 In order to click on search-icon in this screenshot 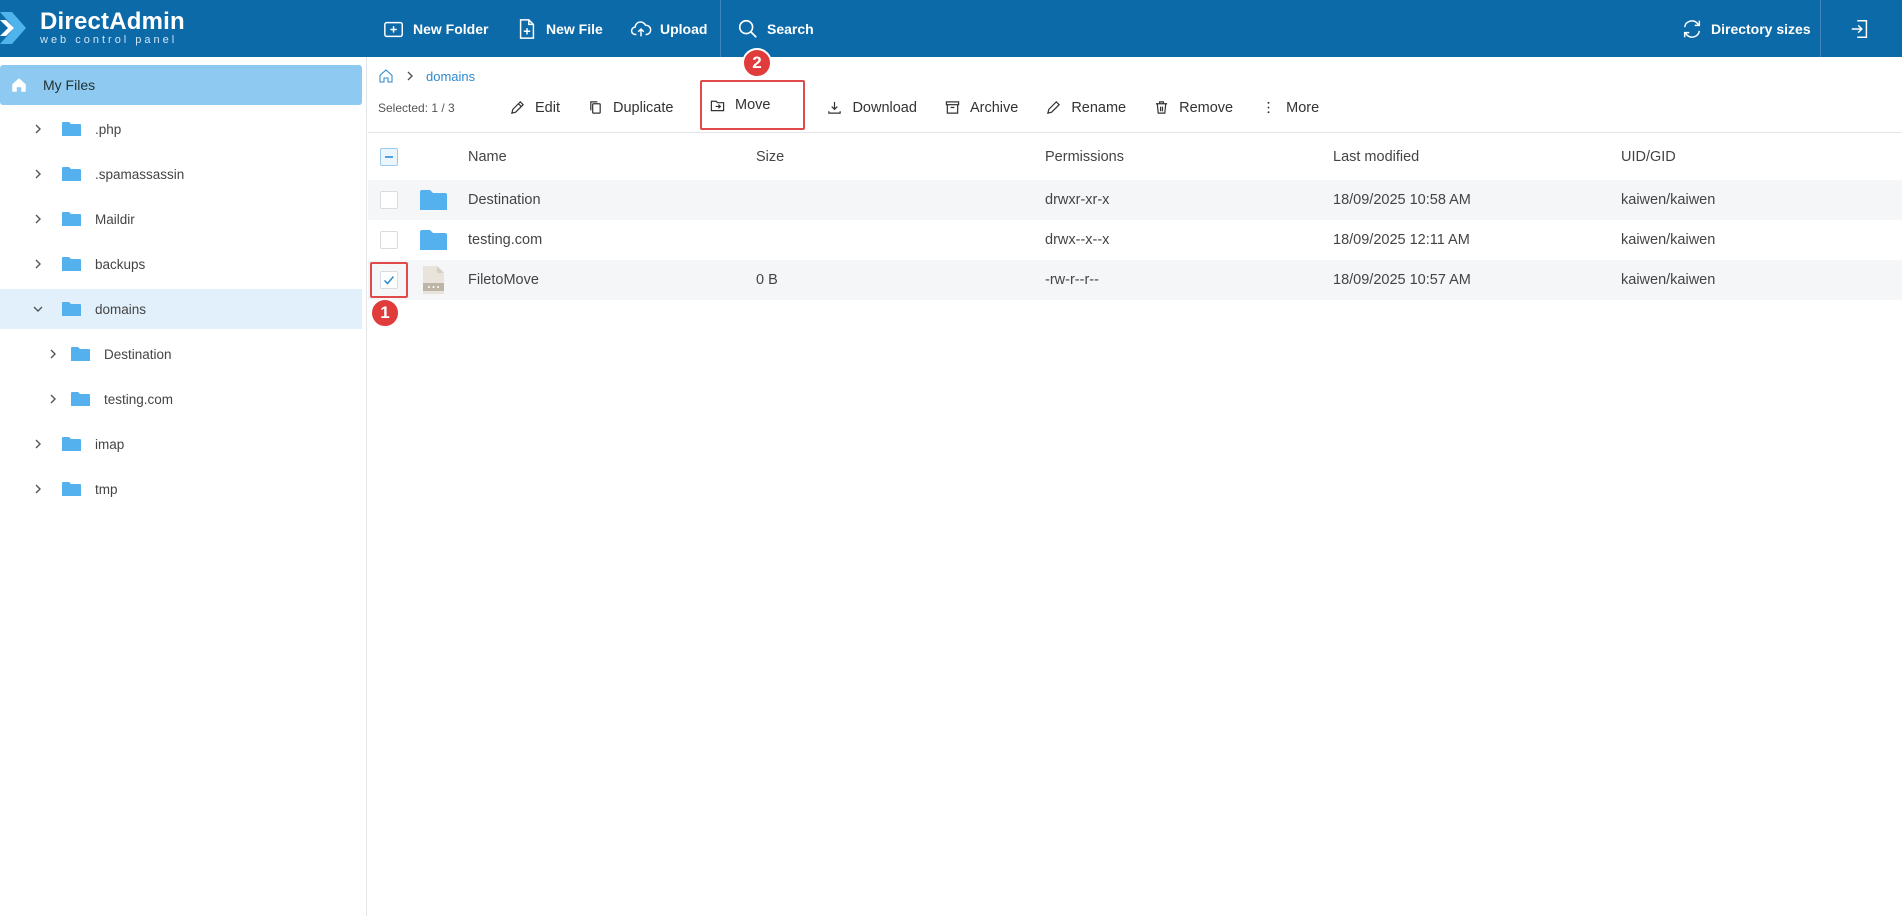, I will do `click(747, 28)`.